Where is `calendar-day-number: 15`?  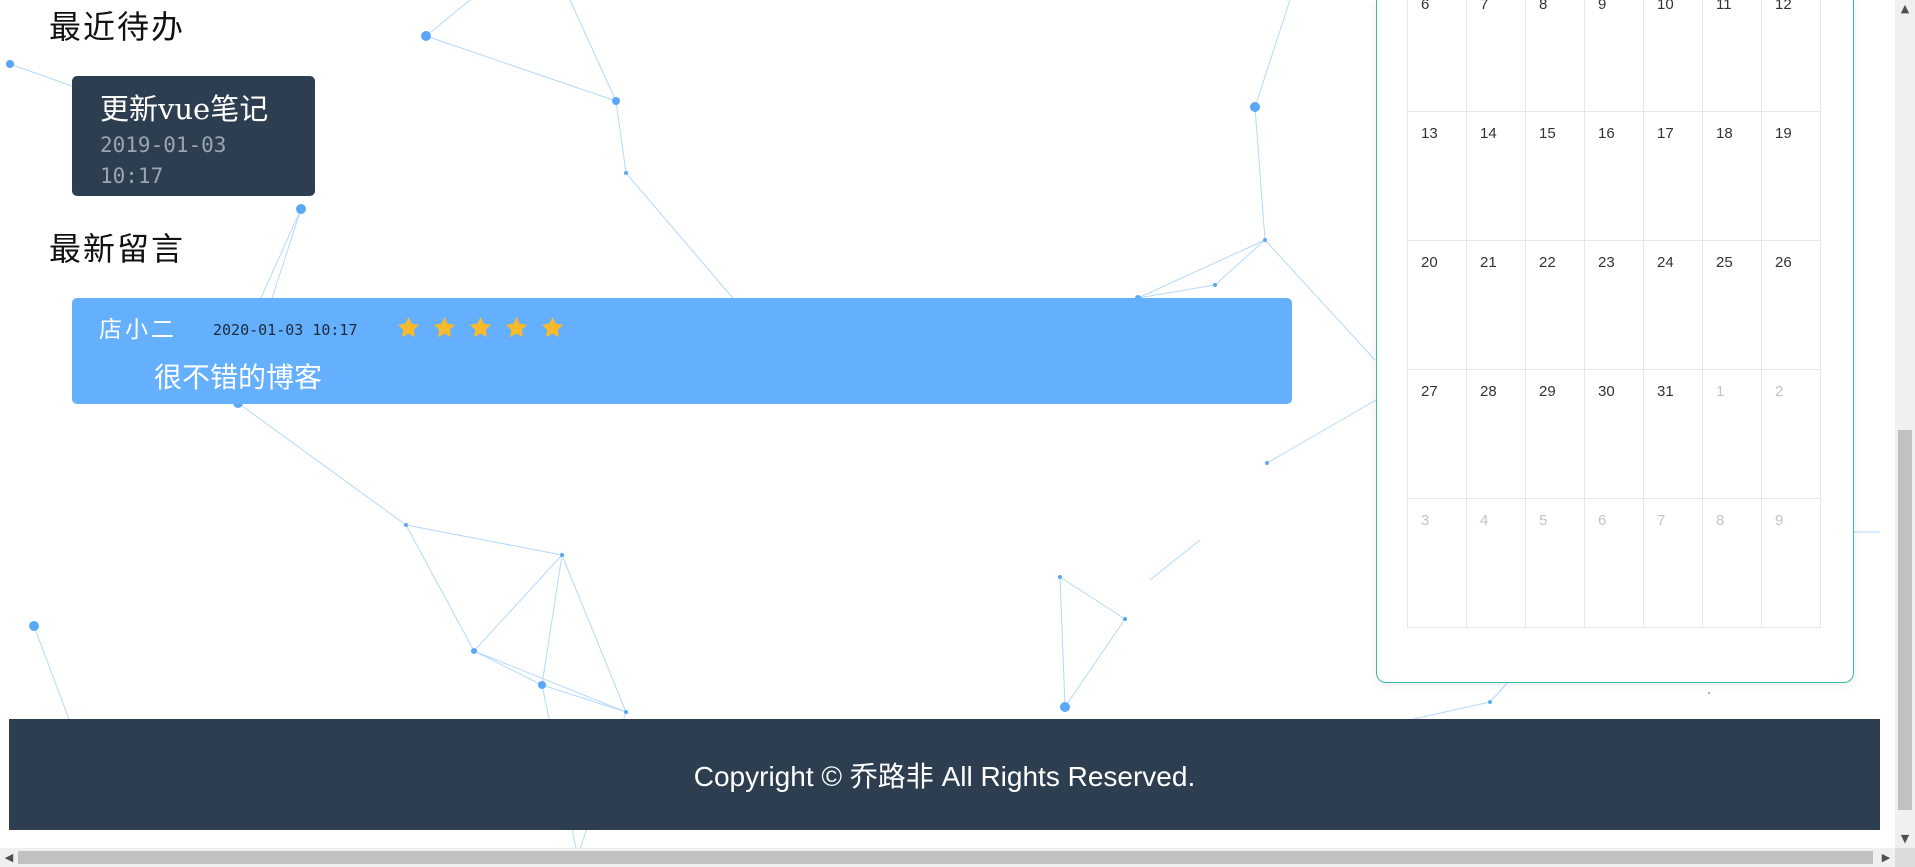 calendar-day-number: 15 is located at coordinates (1547, 133).